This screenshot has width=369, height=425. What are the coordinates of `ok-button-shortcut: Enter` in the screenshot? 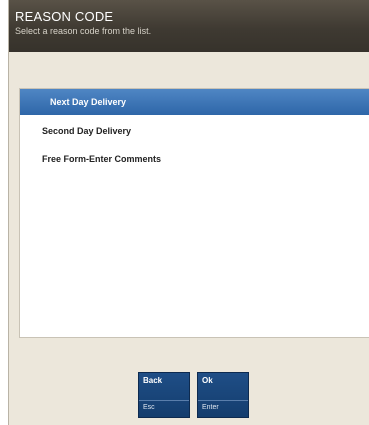 It's located at (210, 407).